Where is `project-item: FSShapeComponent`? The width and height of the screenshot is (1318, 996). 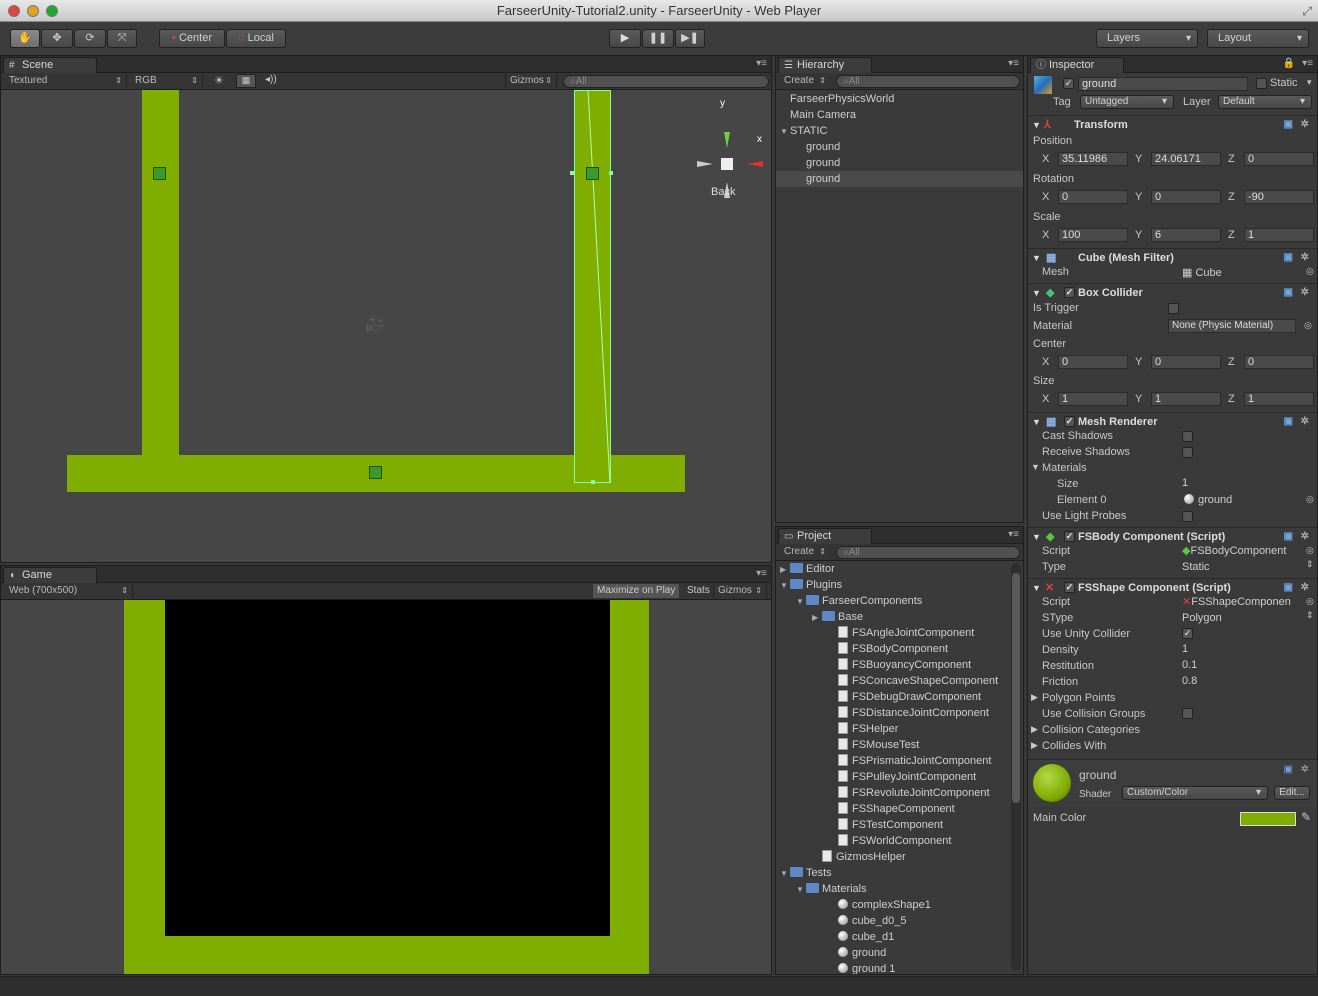
project-item: FSShapeComponent is located at coordinates (892, 809).